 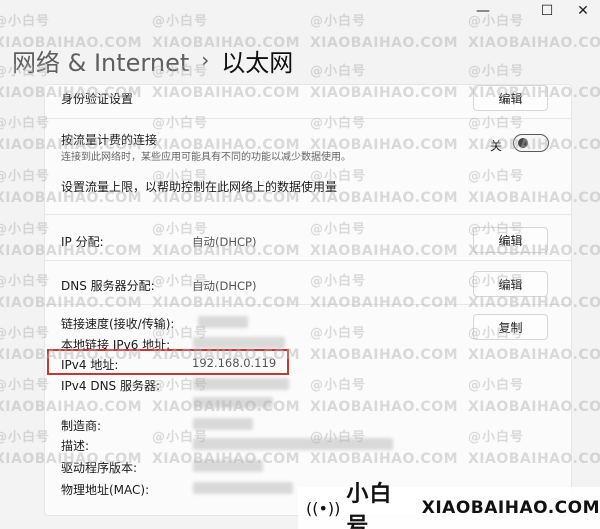 I want to click on breadcrumb: 网络 & Internet › 以太网, so click(x=152, y=60).